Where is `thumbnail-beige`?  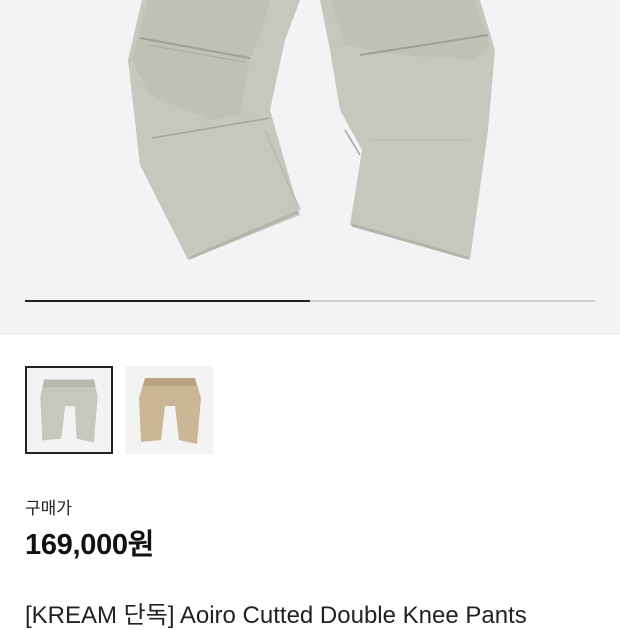 thumbnail-beige is located at coordinates (169, 410).